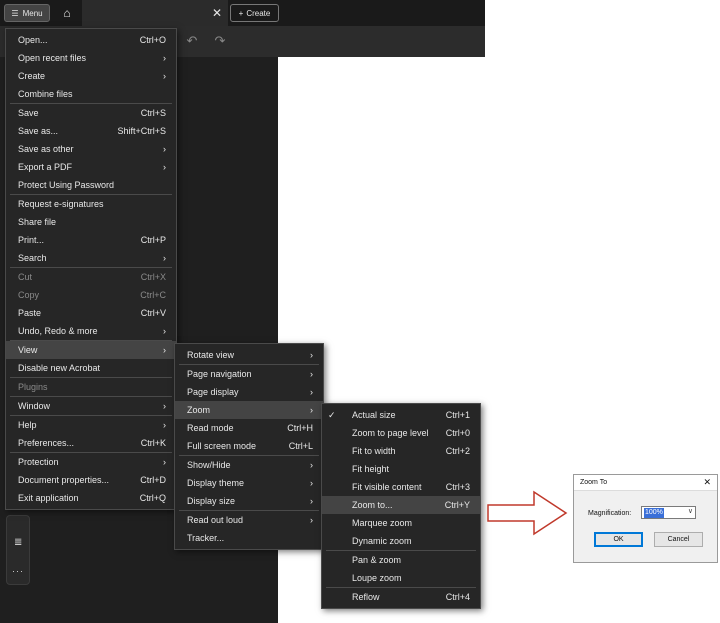 This screenshot has height=623, width=720. Describe the element at coordinates (678, 539) in the screenshot. I see `cancel-button: Cancel` at that location.